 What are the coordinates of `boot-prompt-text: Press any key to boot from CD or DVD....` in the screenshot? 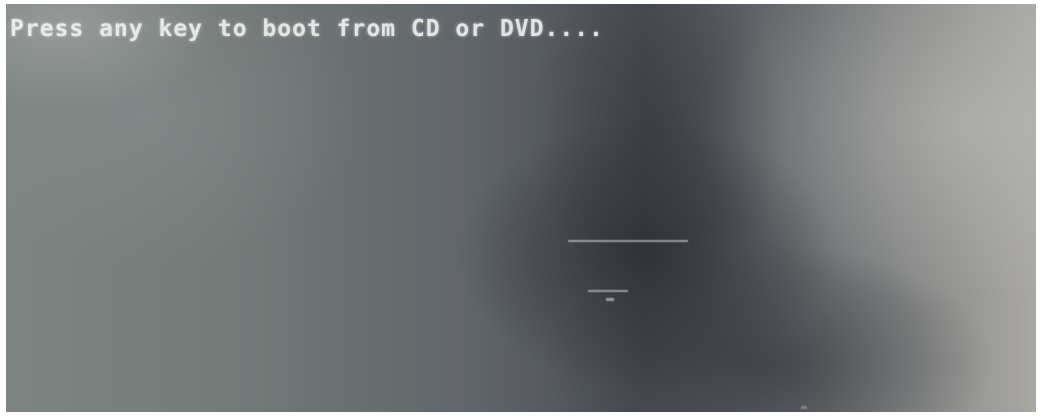 It's located at (307, 29).